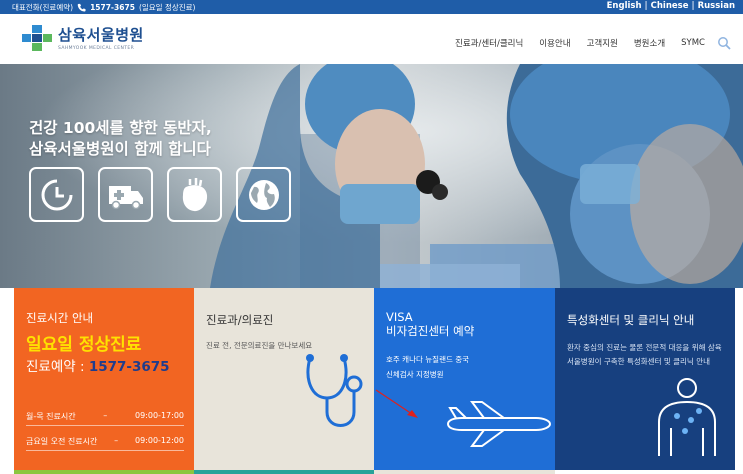  I want to click on reserve-label: 진료예약 :, so click(57, 367).